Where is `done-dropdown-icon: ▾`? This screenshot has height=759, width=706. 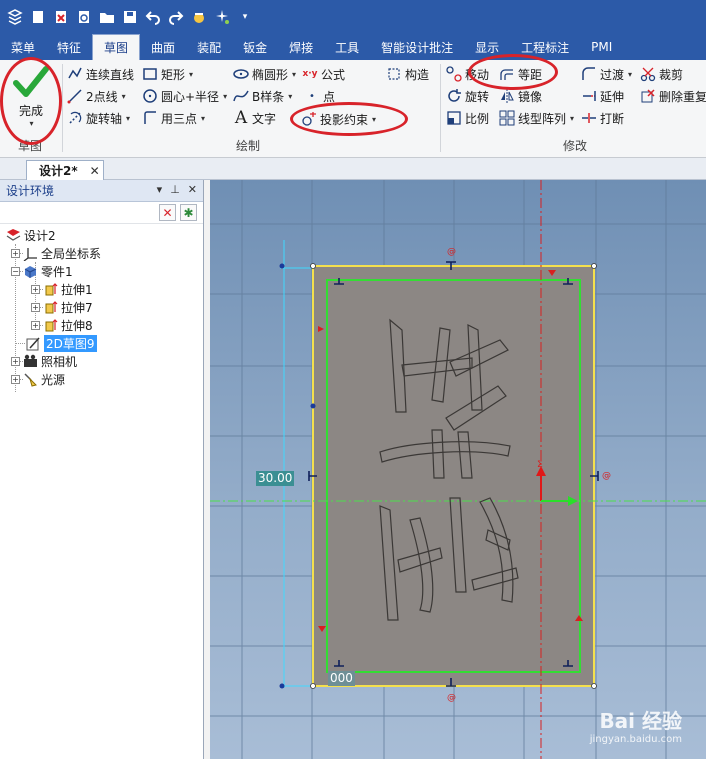 done-dropdown-icon: ▾ is located at coordinates (31, 123).